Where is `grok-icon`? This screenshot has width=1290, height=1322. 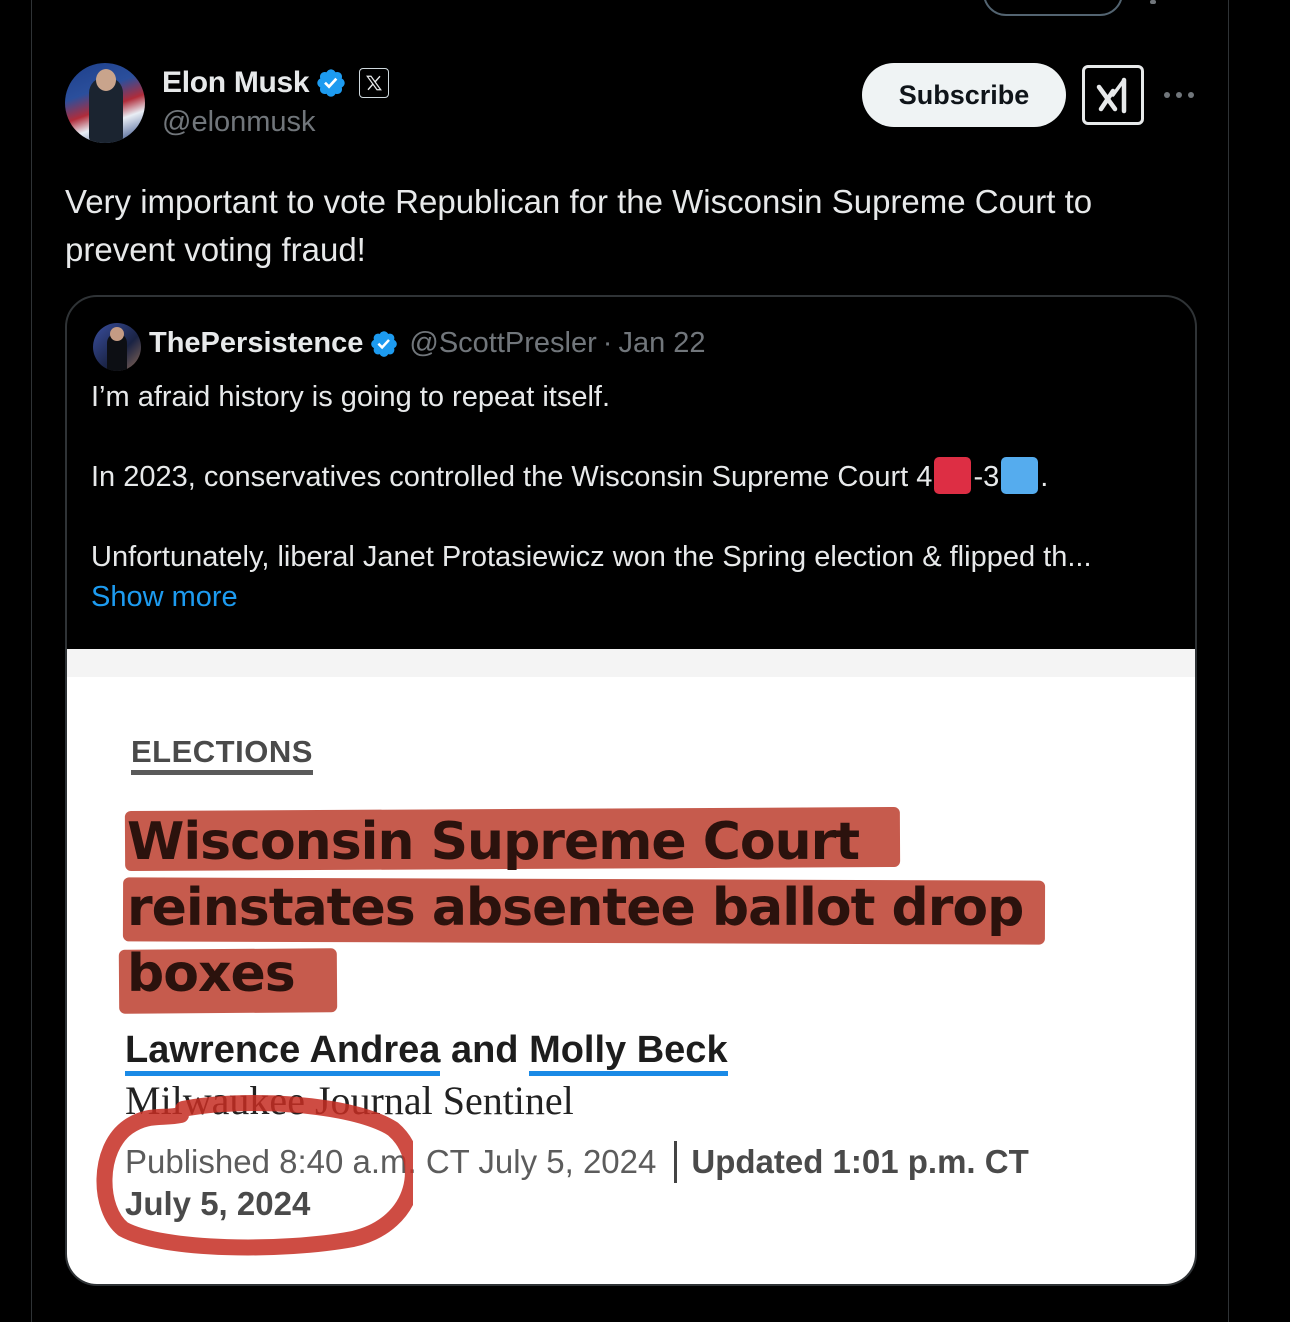 grok-icon is located at coordinates (1111, 95).